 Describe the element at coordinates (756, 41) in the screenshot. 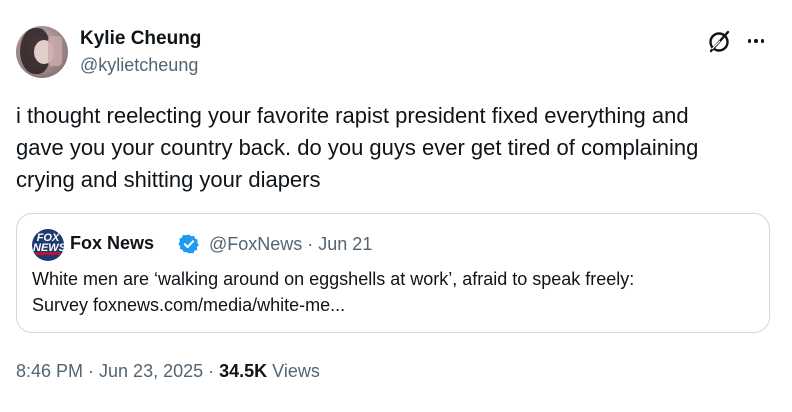

I see `more-options-icon` at that location.